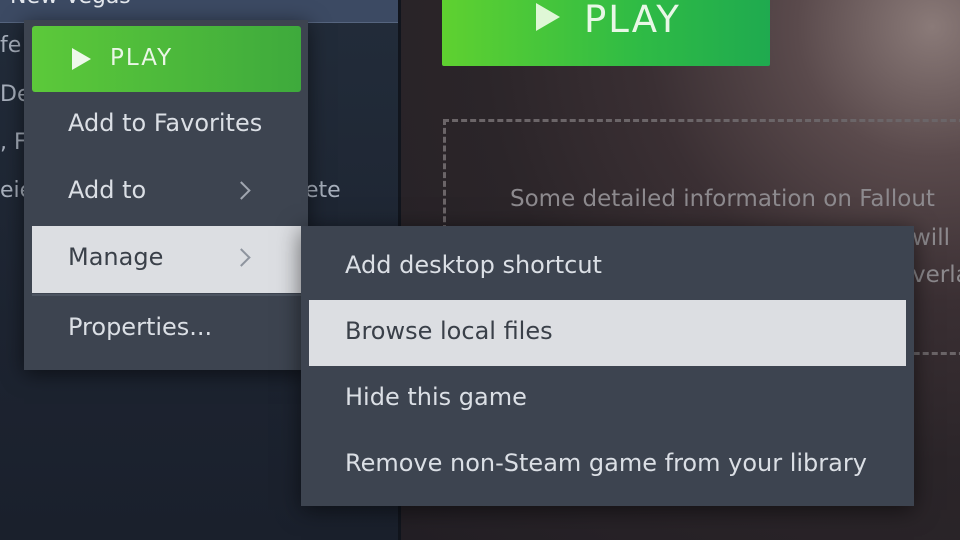 This screenshot has width=960, height=540. Describe the element at coordinates (107, 190) in the screenshot. I see `menu-item-label: Add to` at that location.